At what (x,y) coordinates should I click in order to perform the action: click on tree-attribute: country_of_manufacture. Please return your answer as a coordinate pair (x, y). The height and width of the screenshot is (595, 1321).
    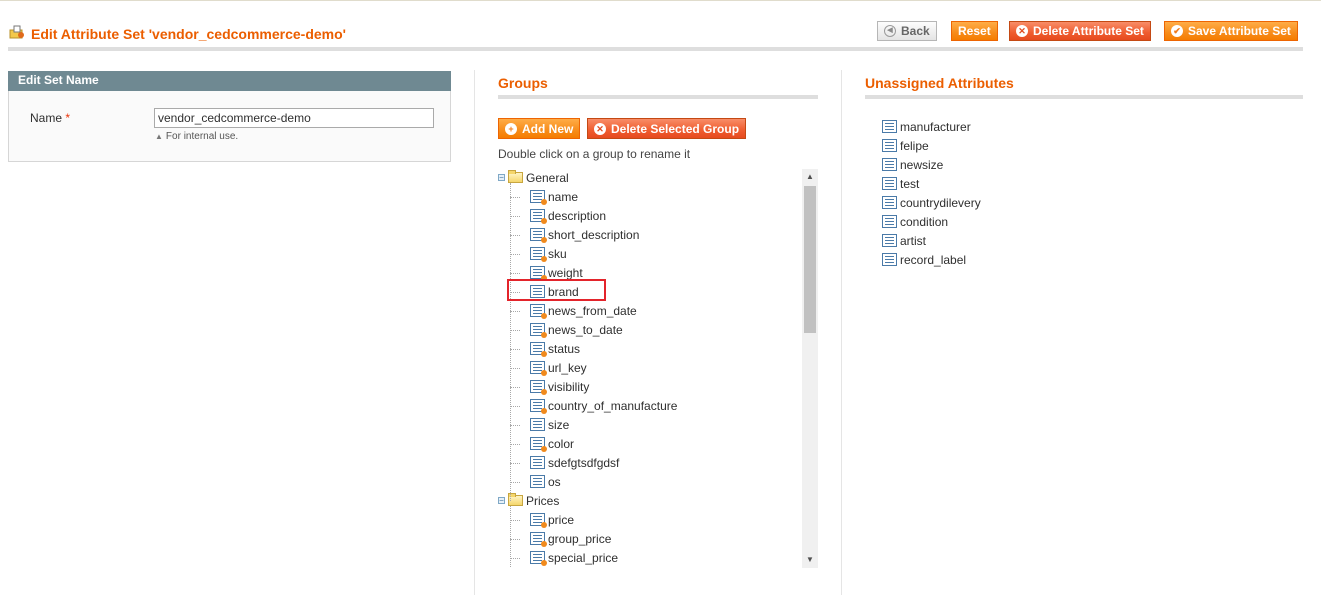
    Looking at the image, I should click on (603, 405).